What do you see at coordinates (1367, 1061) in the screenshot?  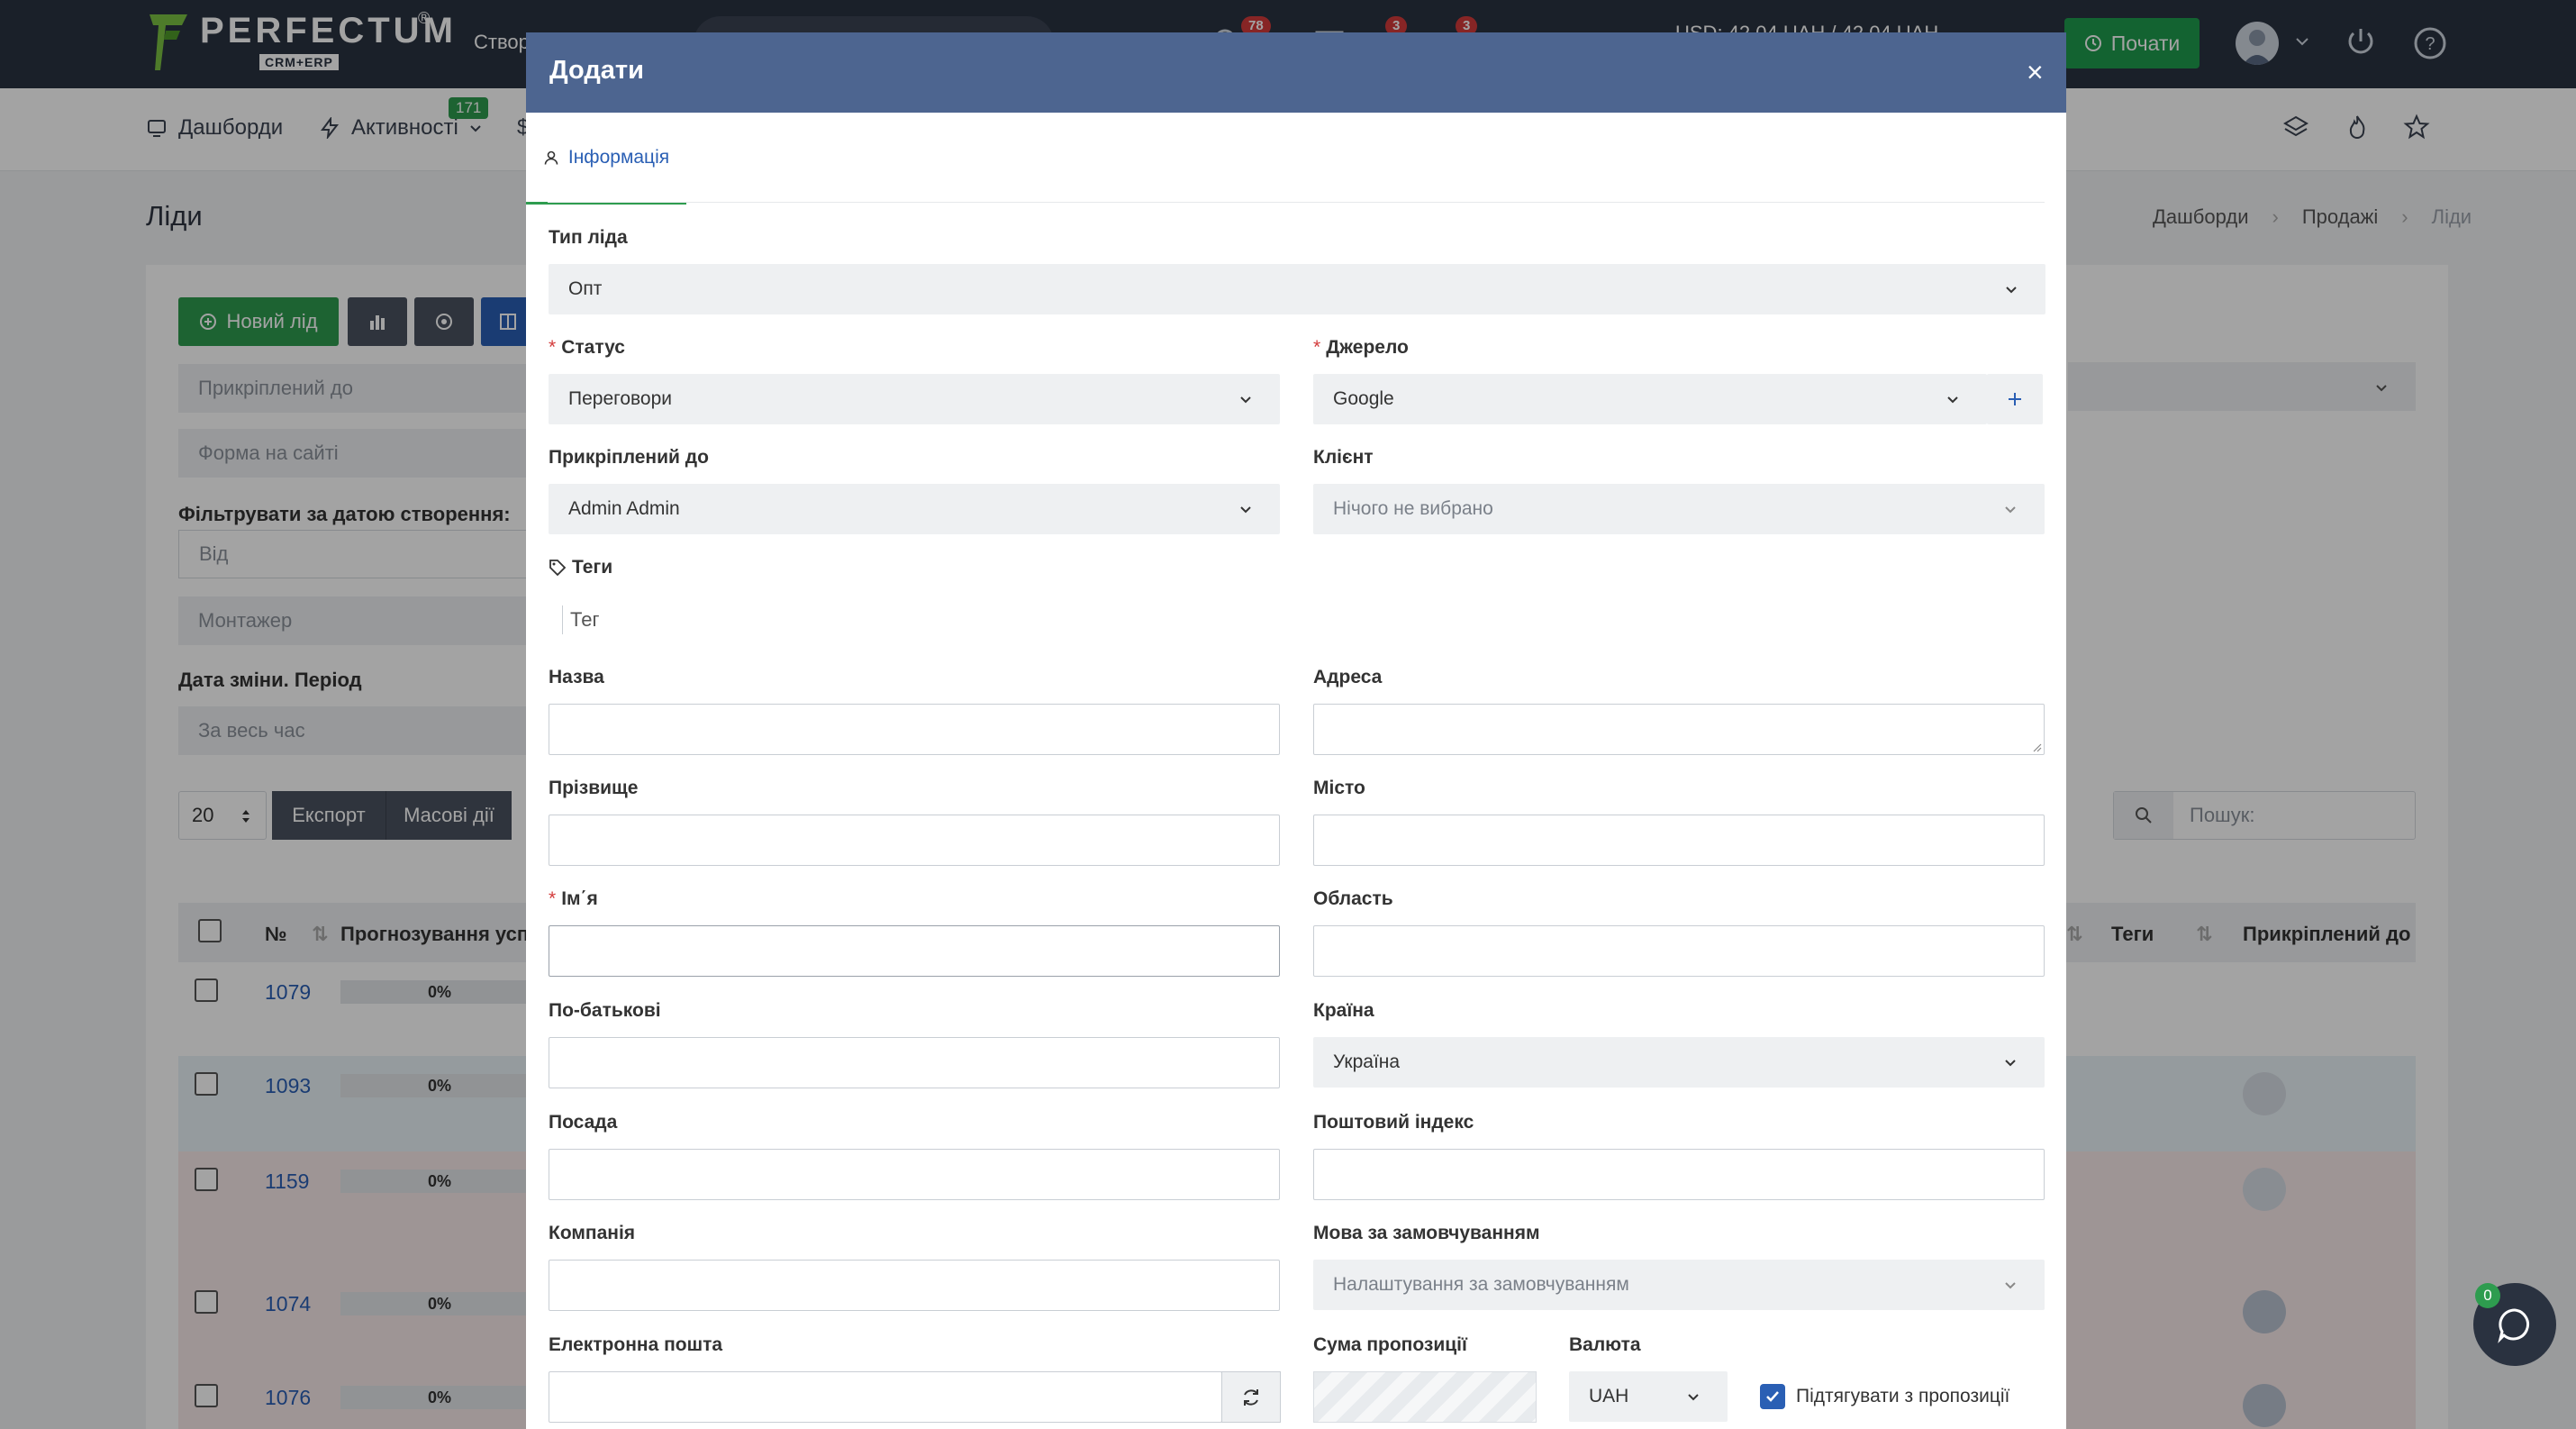 I see `country-value: Україна` at bounding box center [1367, 1061].